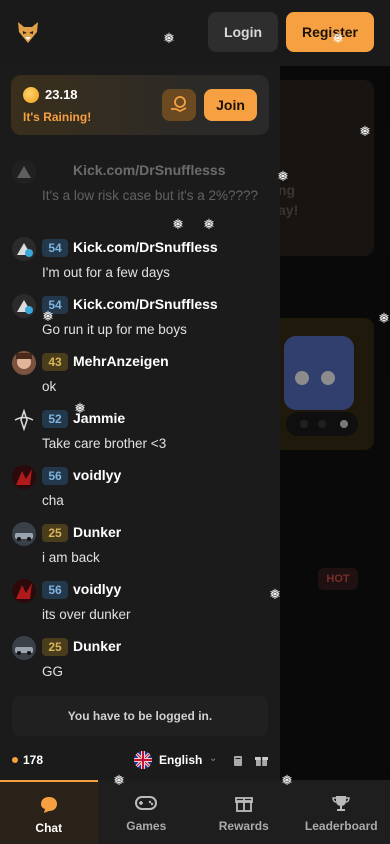 This screenshot has width=390, height=844. I want to click on site-logo-icon, so click(28, 32).